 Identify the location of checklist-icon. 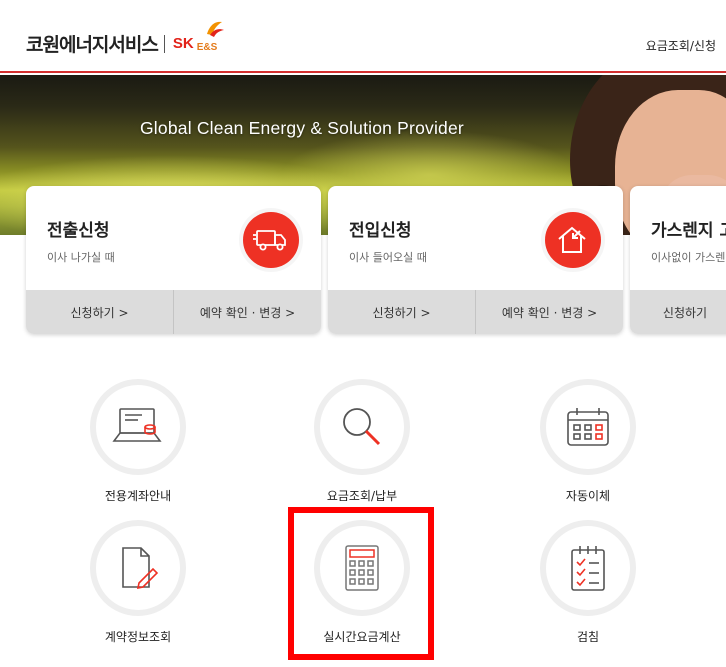
(588, 568).